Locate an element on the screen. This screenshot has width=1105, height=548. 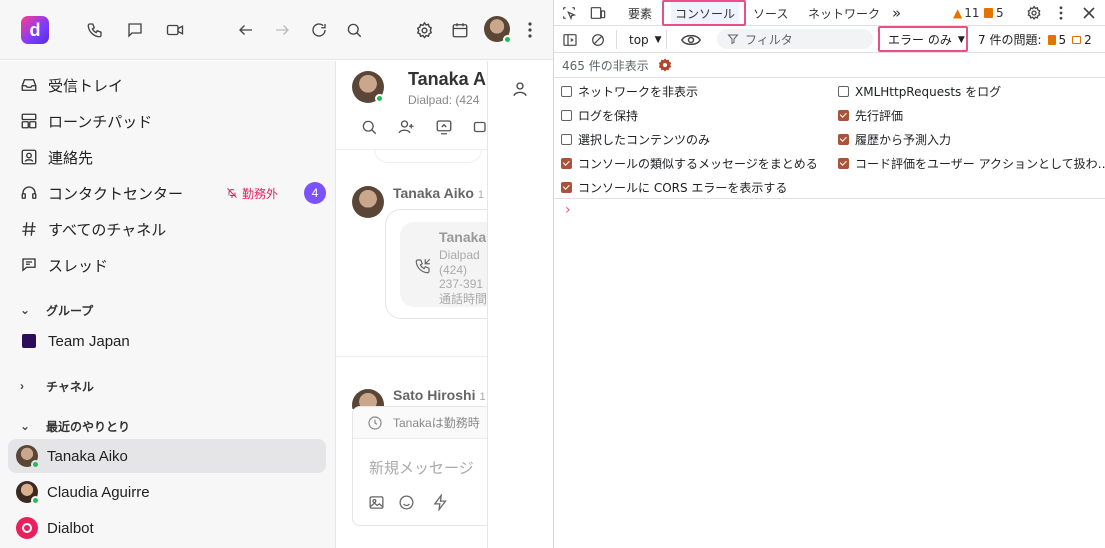
person-icon is located at coordinates (520, 89).